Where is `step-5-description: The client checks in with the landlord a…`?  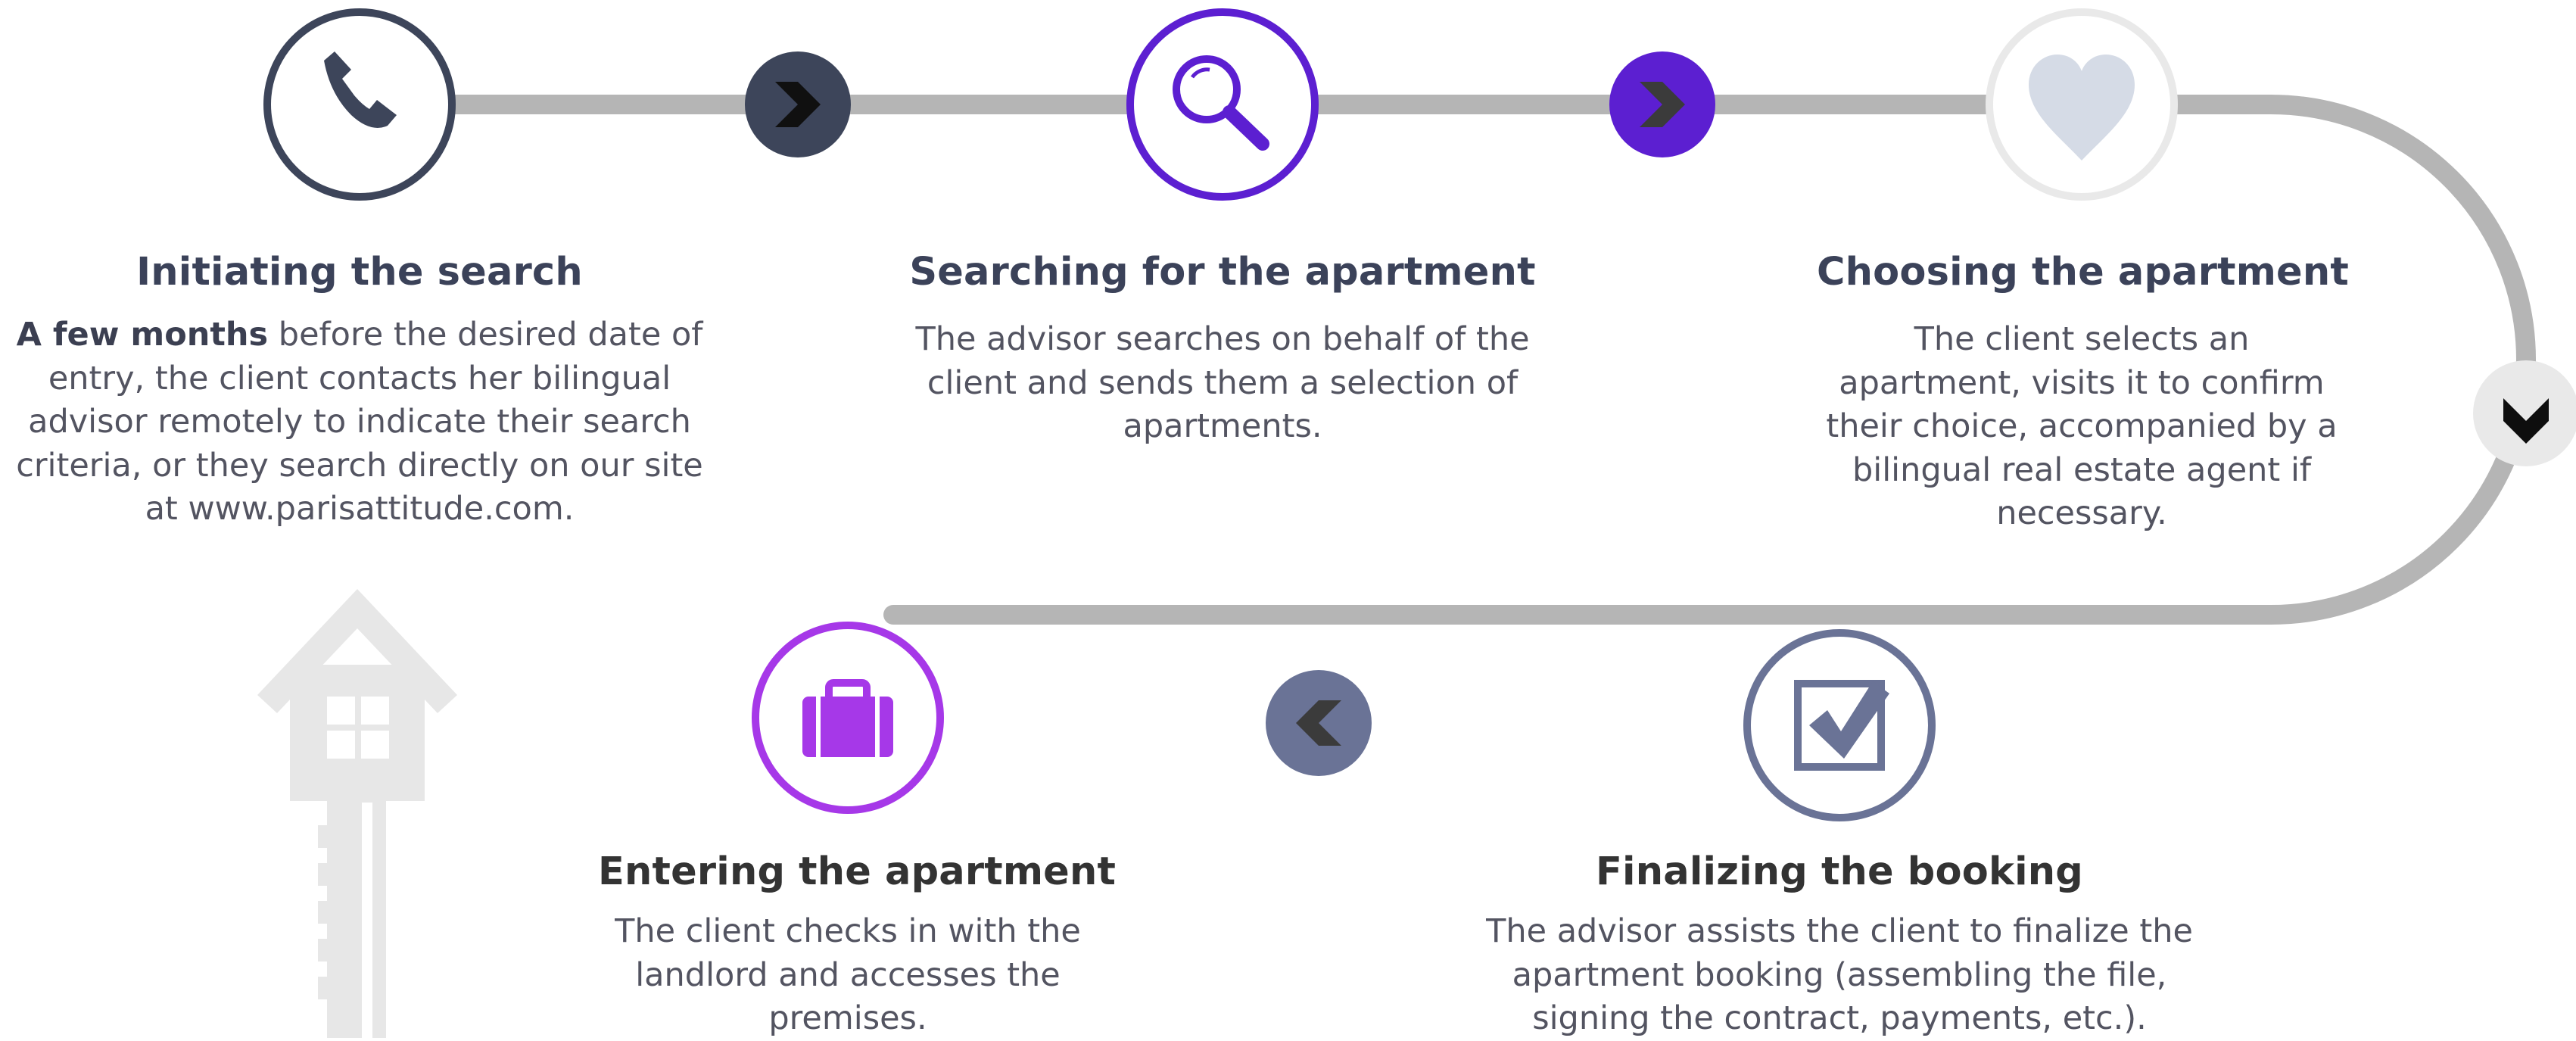 step-5-description: The client checks in with the landlord a… is located at coordinates (848, 974).